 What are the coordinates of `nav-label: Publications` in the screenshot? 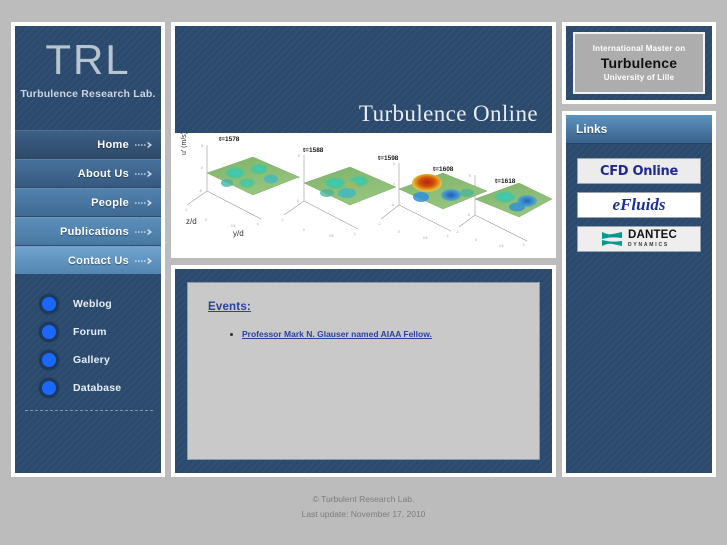 It's located at (94, 231).